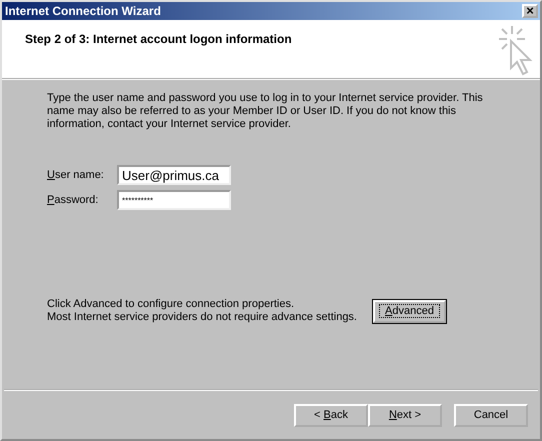  I want to click on cursor-sparkle-icon, so click(516, 51).